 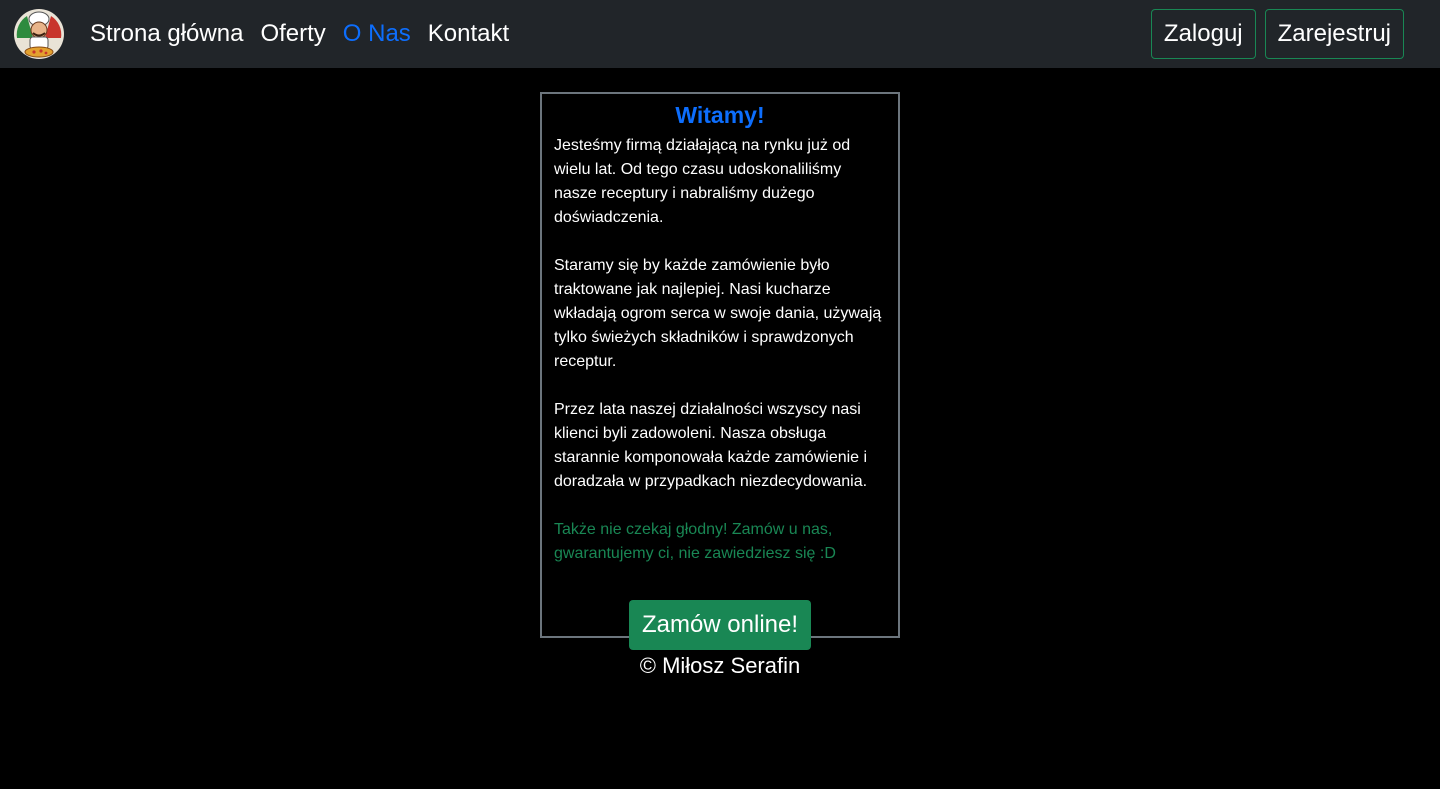 I want to click on nav-link-offers: Oferty, so click(x=292, y=34).